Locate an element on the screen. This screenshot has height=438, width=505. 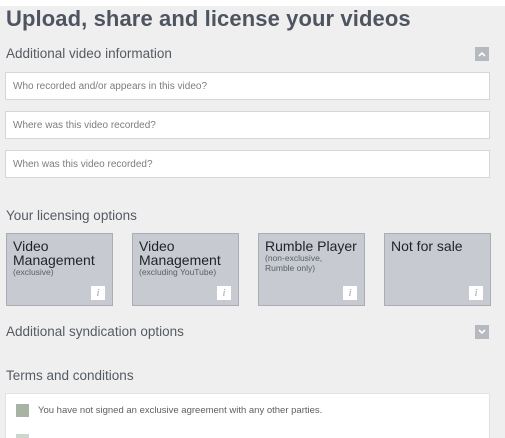
date-field is located at coordinates (247, 164).